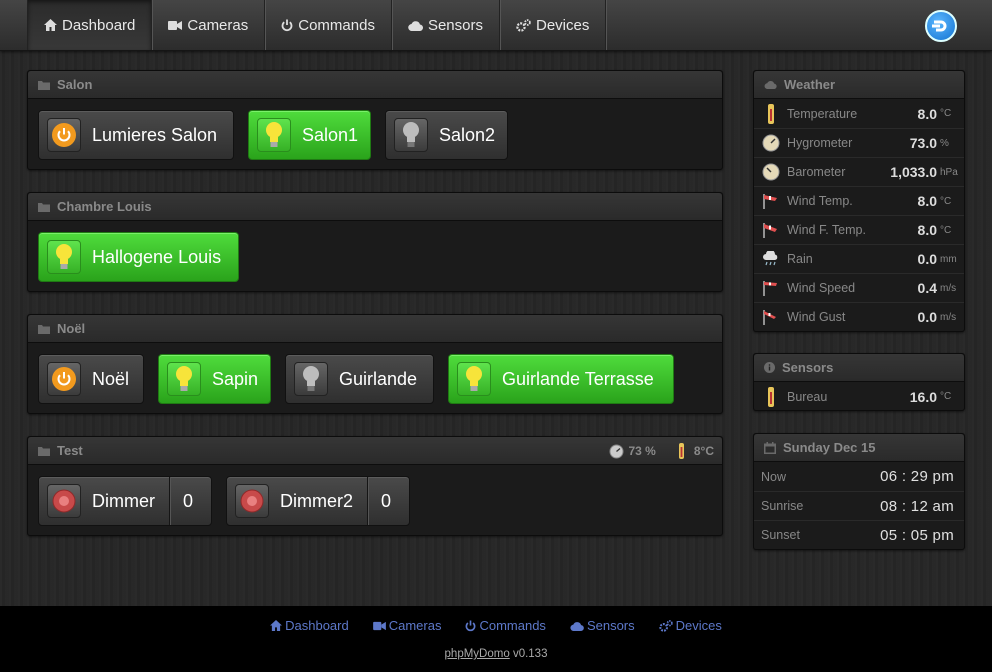 The image size is (992, 672). Describe the element at coordinates (771, 172) in the screenshot. I see `barometer-icon` at that location.